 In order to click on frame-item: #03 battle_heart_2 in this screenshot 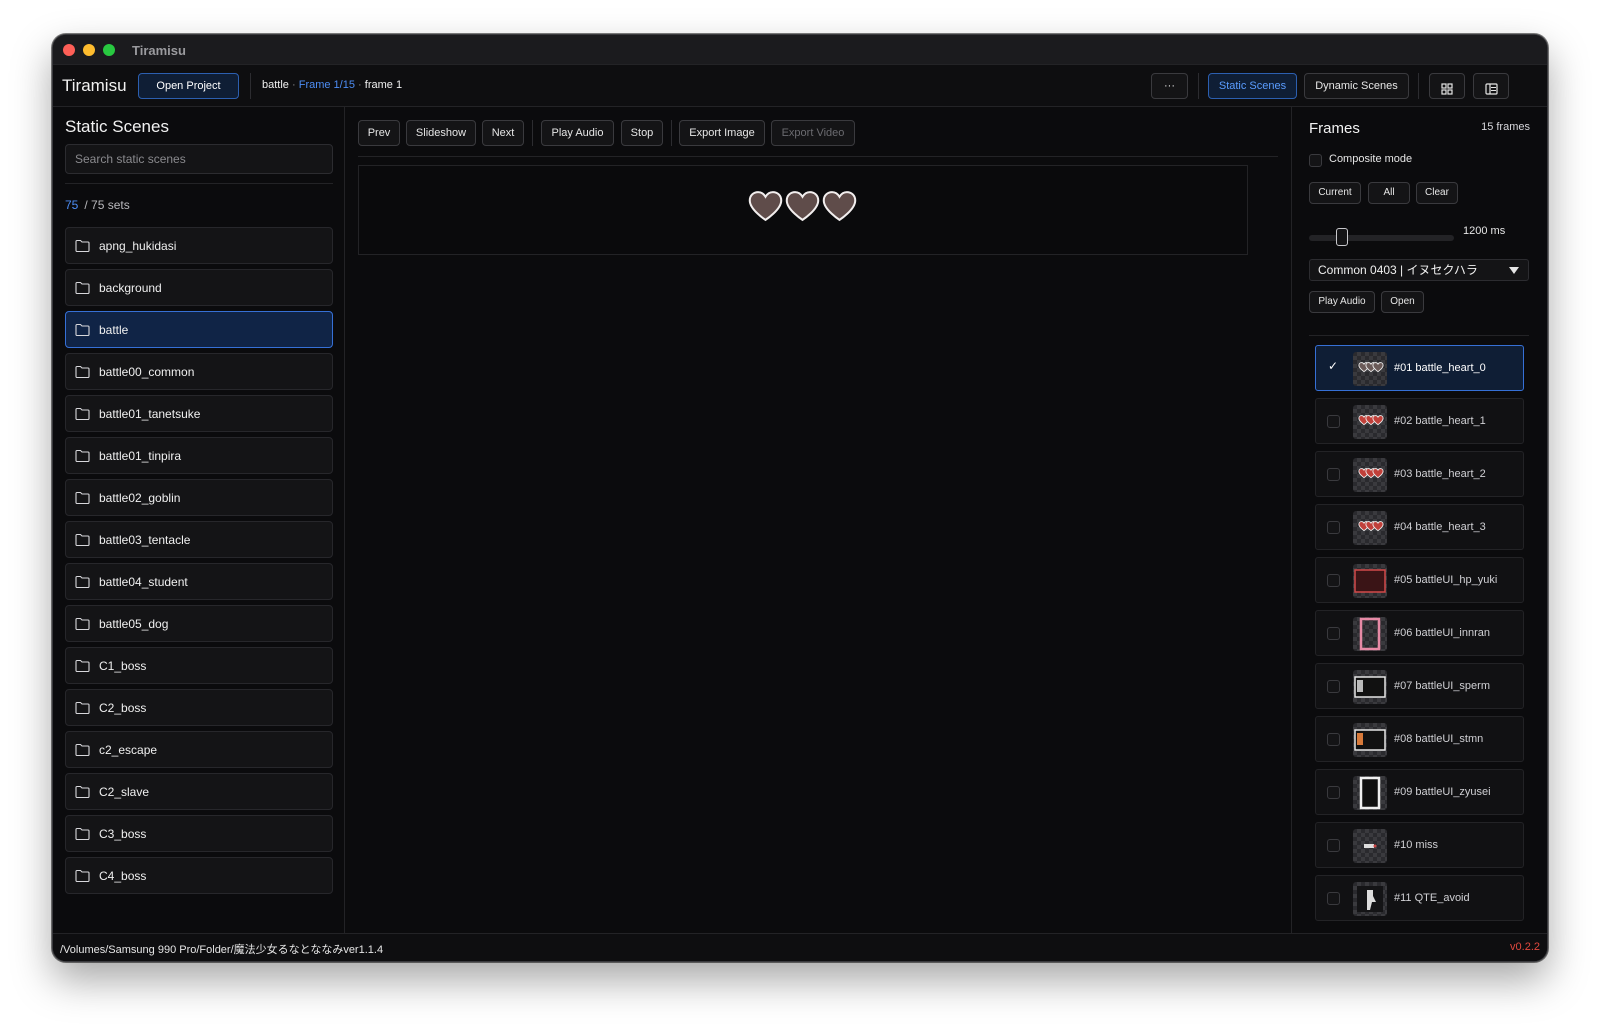, I will do `click(1419, 474)`.